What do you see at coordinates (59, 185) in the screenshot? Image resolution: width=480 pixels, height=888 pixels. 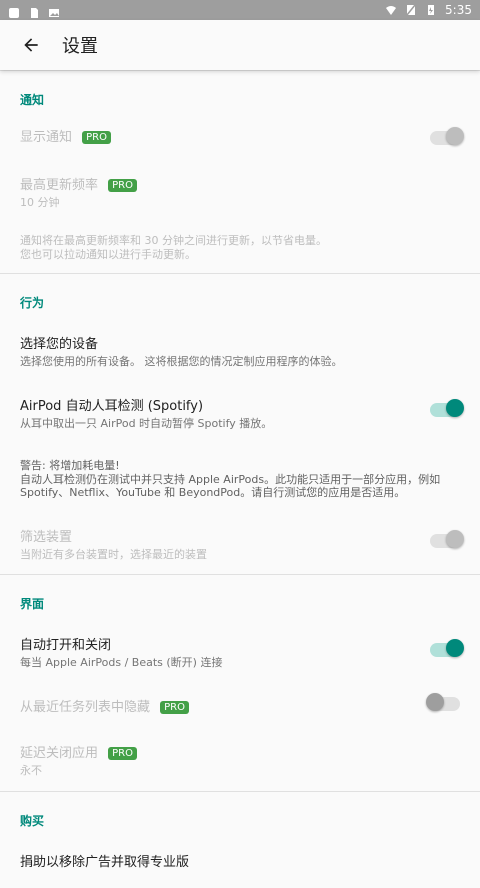 I see `max-update-title: 最高更新频率` at bounding box center [59, 185].